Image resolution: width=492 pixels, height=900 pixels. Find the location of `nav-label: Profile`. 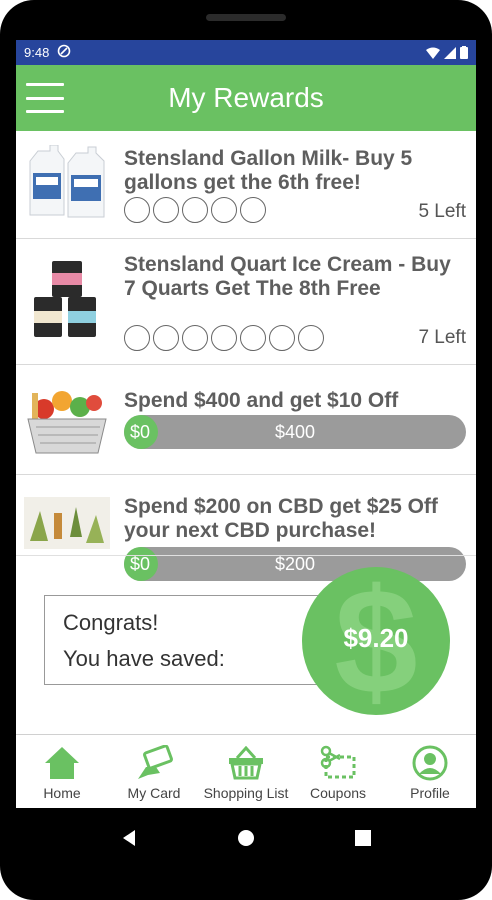

nav-label: Profile is located at coordinates (430, 793).